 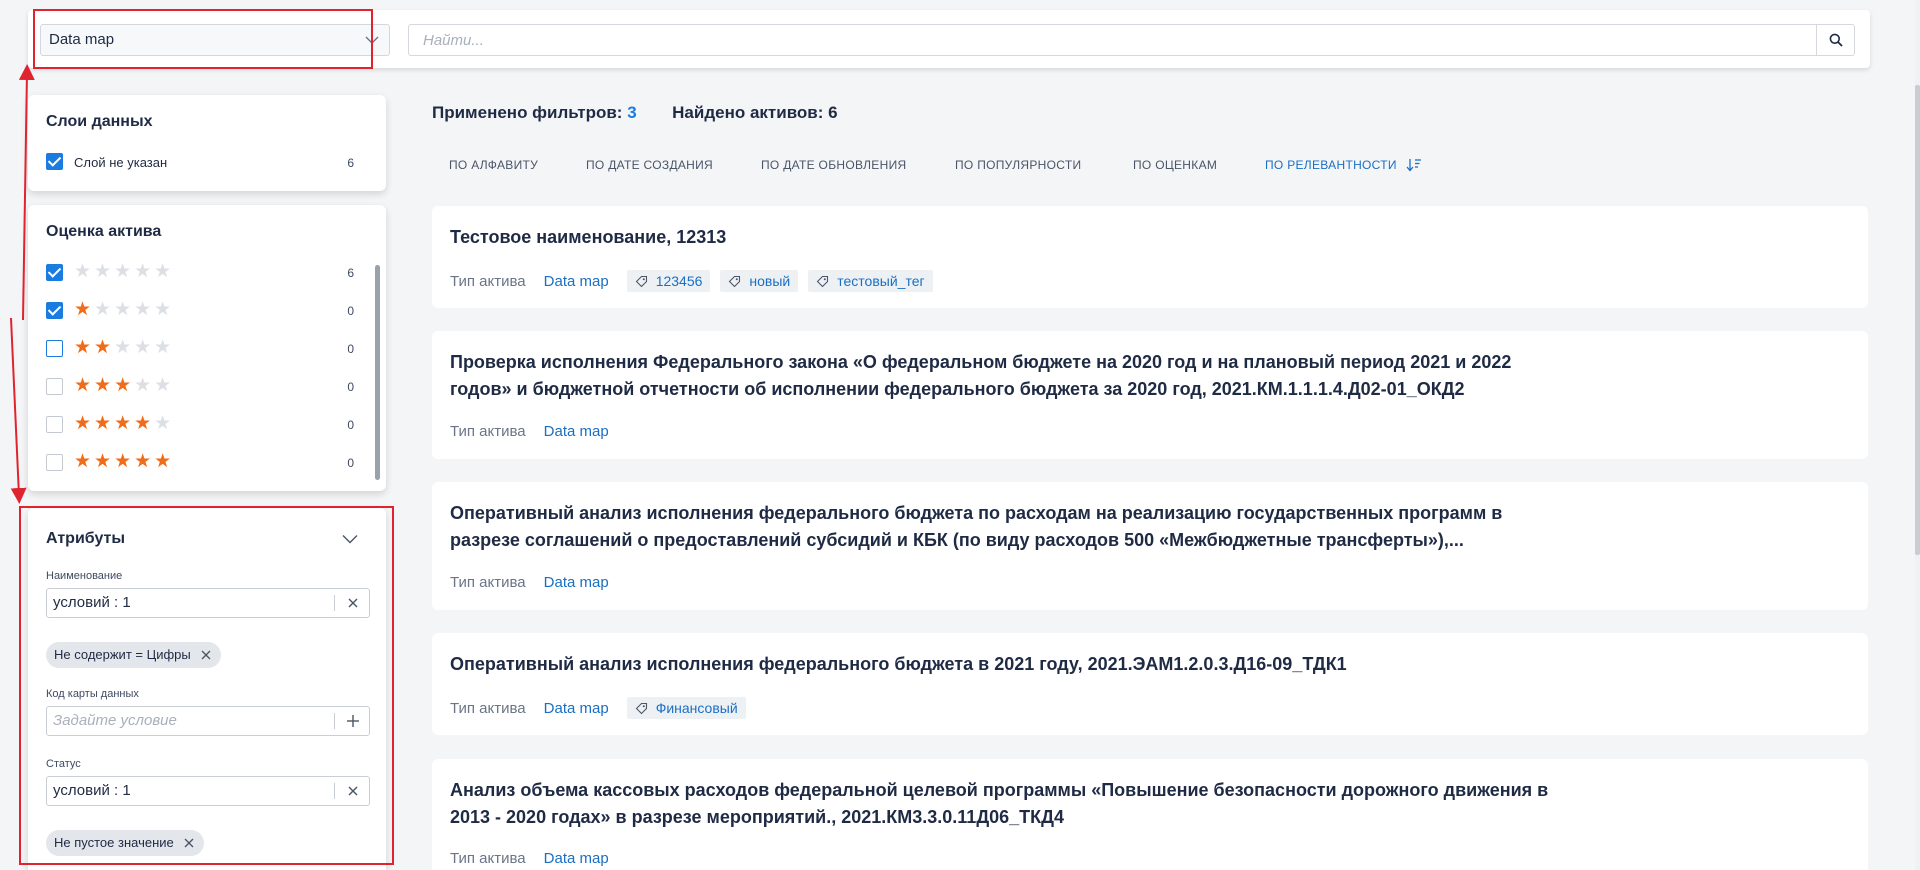 I want to click on status-attr-field: условий : 1, so click(x=208, y=791).